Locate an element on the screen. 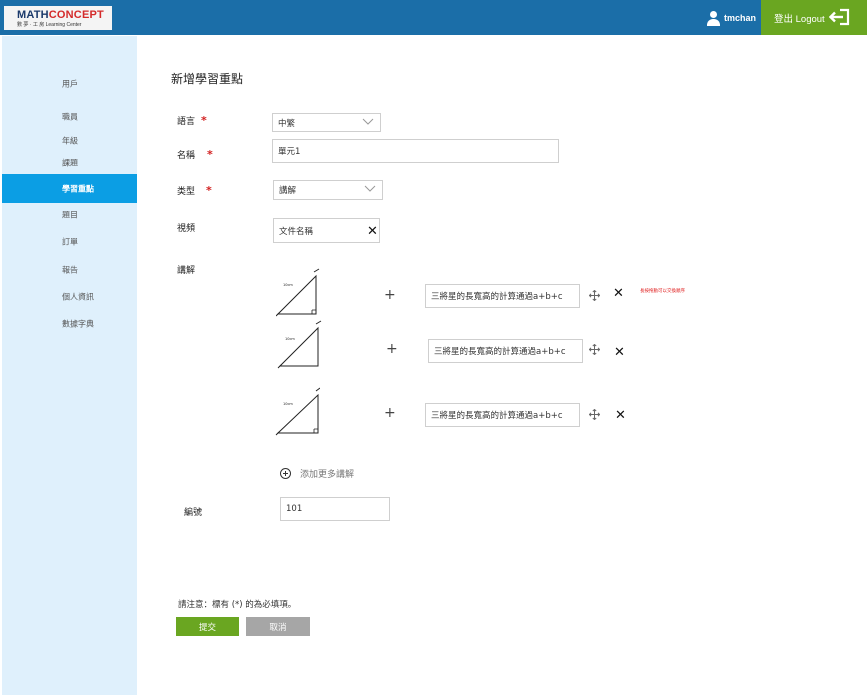  explanation-label: 講解 is located at coordinates (186, 271).